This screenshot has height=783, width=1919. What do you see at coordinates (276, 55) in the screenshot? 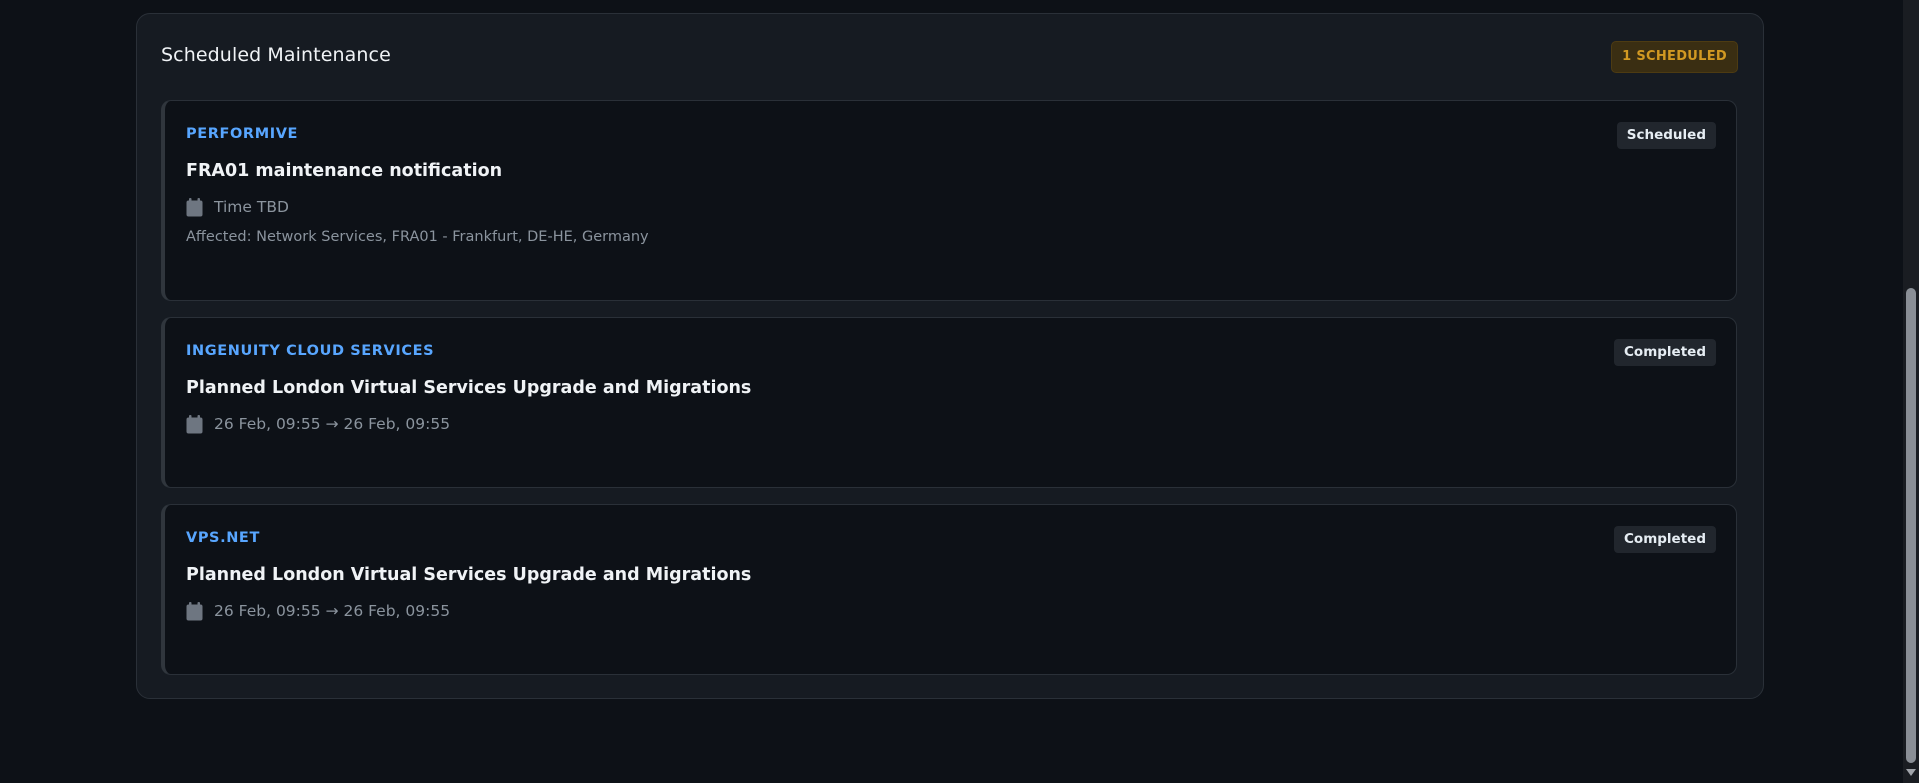
I see `panel-title: Scheduled Maintenance` at bounding box center [276, 55].